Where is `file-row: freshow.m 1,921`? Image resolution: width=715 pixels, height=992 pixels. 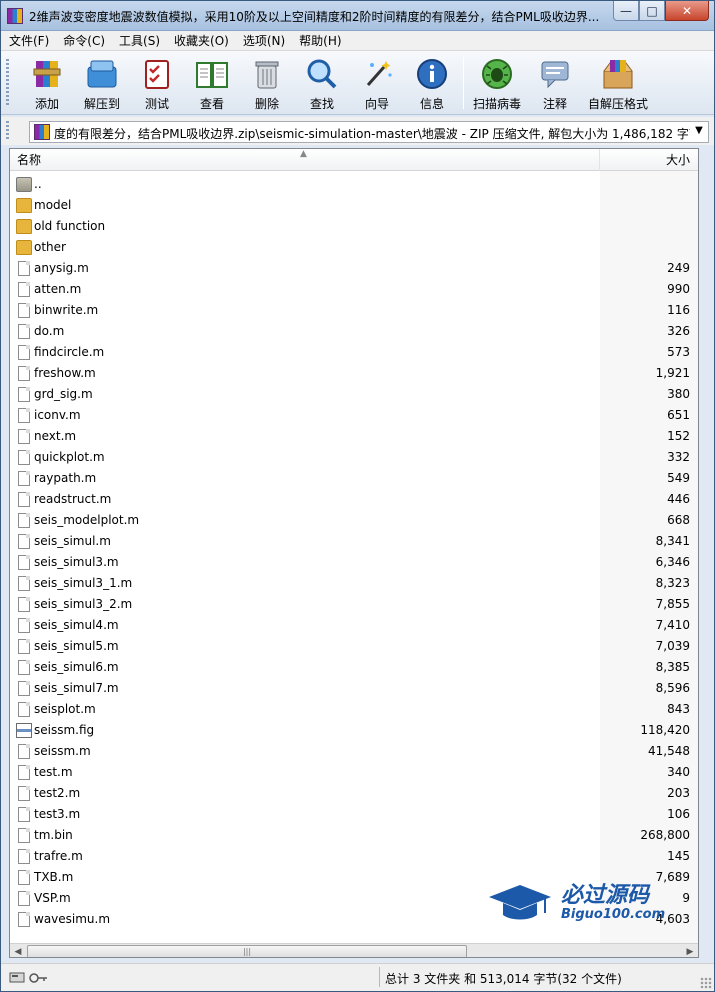 file-row: freshow.m 1,921 is located at coordinates (354, 373).